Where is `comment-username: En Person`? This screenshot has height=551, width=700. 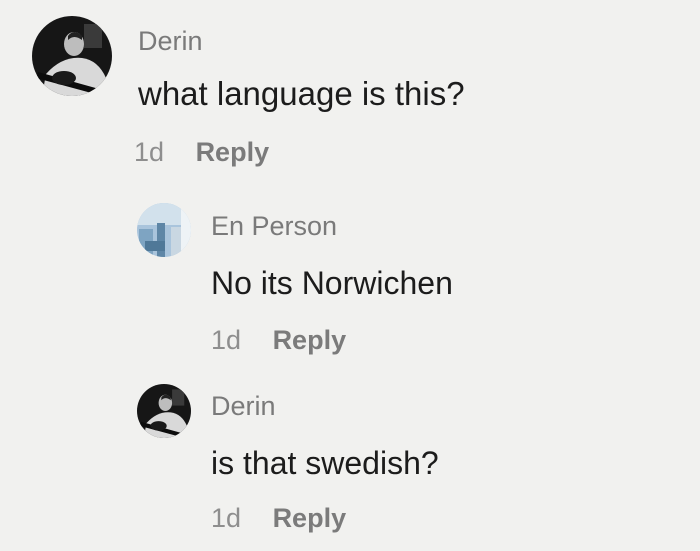
comment-username: En Person is located at coordinates (274, 226).